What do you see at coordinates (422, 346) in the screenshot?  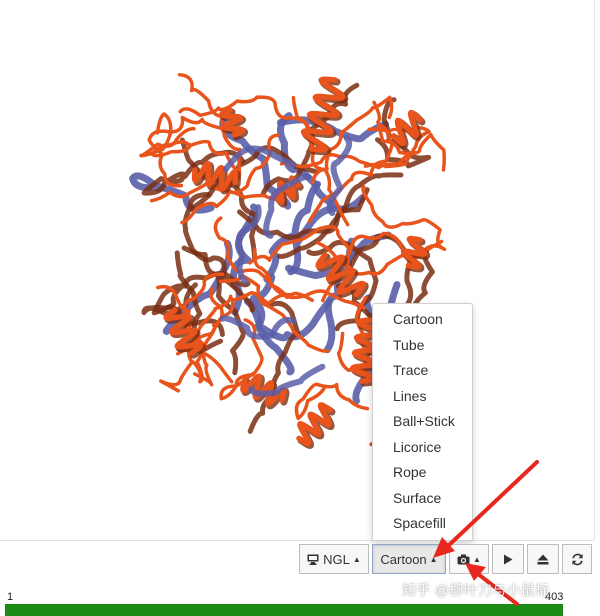 I see `menu-item-tube: Tube` at bounding box center [422, 346].